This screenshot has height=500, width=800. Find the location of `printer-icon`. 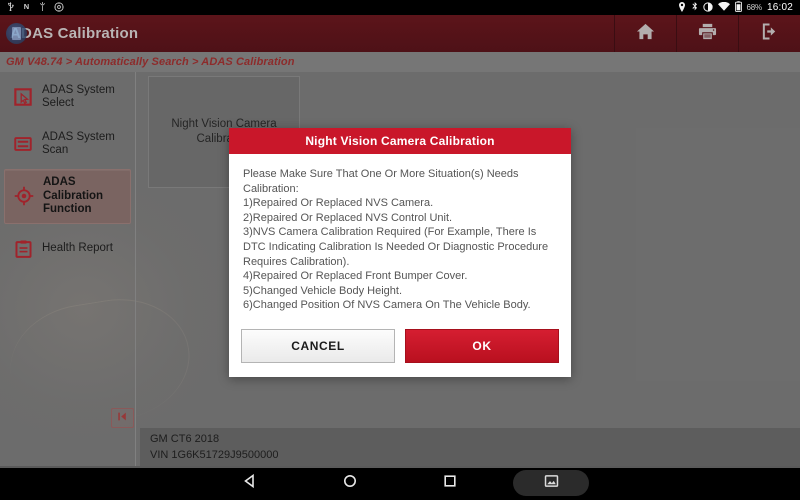

printer-icon is located at coordinates (707, 34).